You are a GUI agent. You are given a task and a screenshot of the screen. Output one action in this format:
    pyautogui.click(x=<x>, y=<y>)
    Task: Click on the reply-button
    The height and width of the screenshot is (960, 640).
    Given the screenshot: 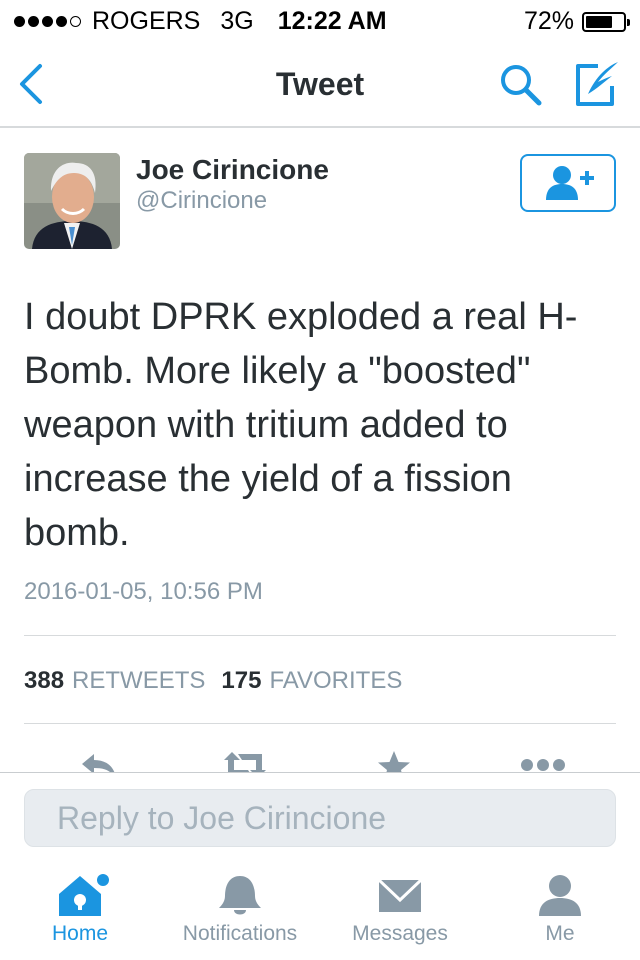 What is the action you would take?
    pyautogui.click(x=98, y=762)
    